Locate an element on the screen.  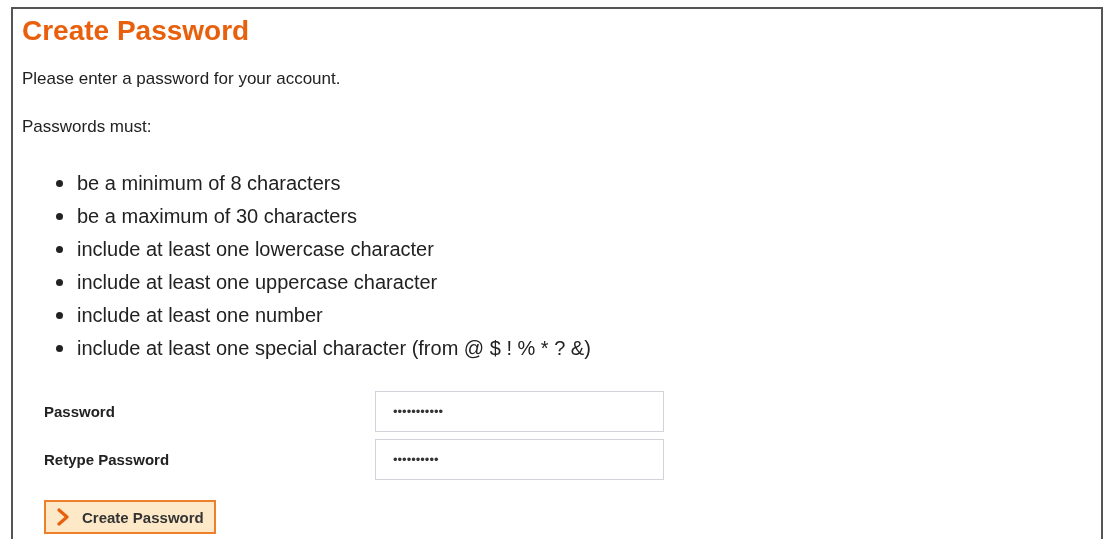
rule-text: be a minimum of 8 characters is located at coordinates (209, 183).